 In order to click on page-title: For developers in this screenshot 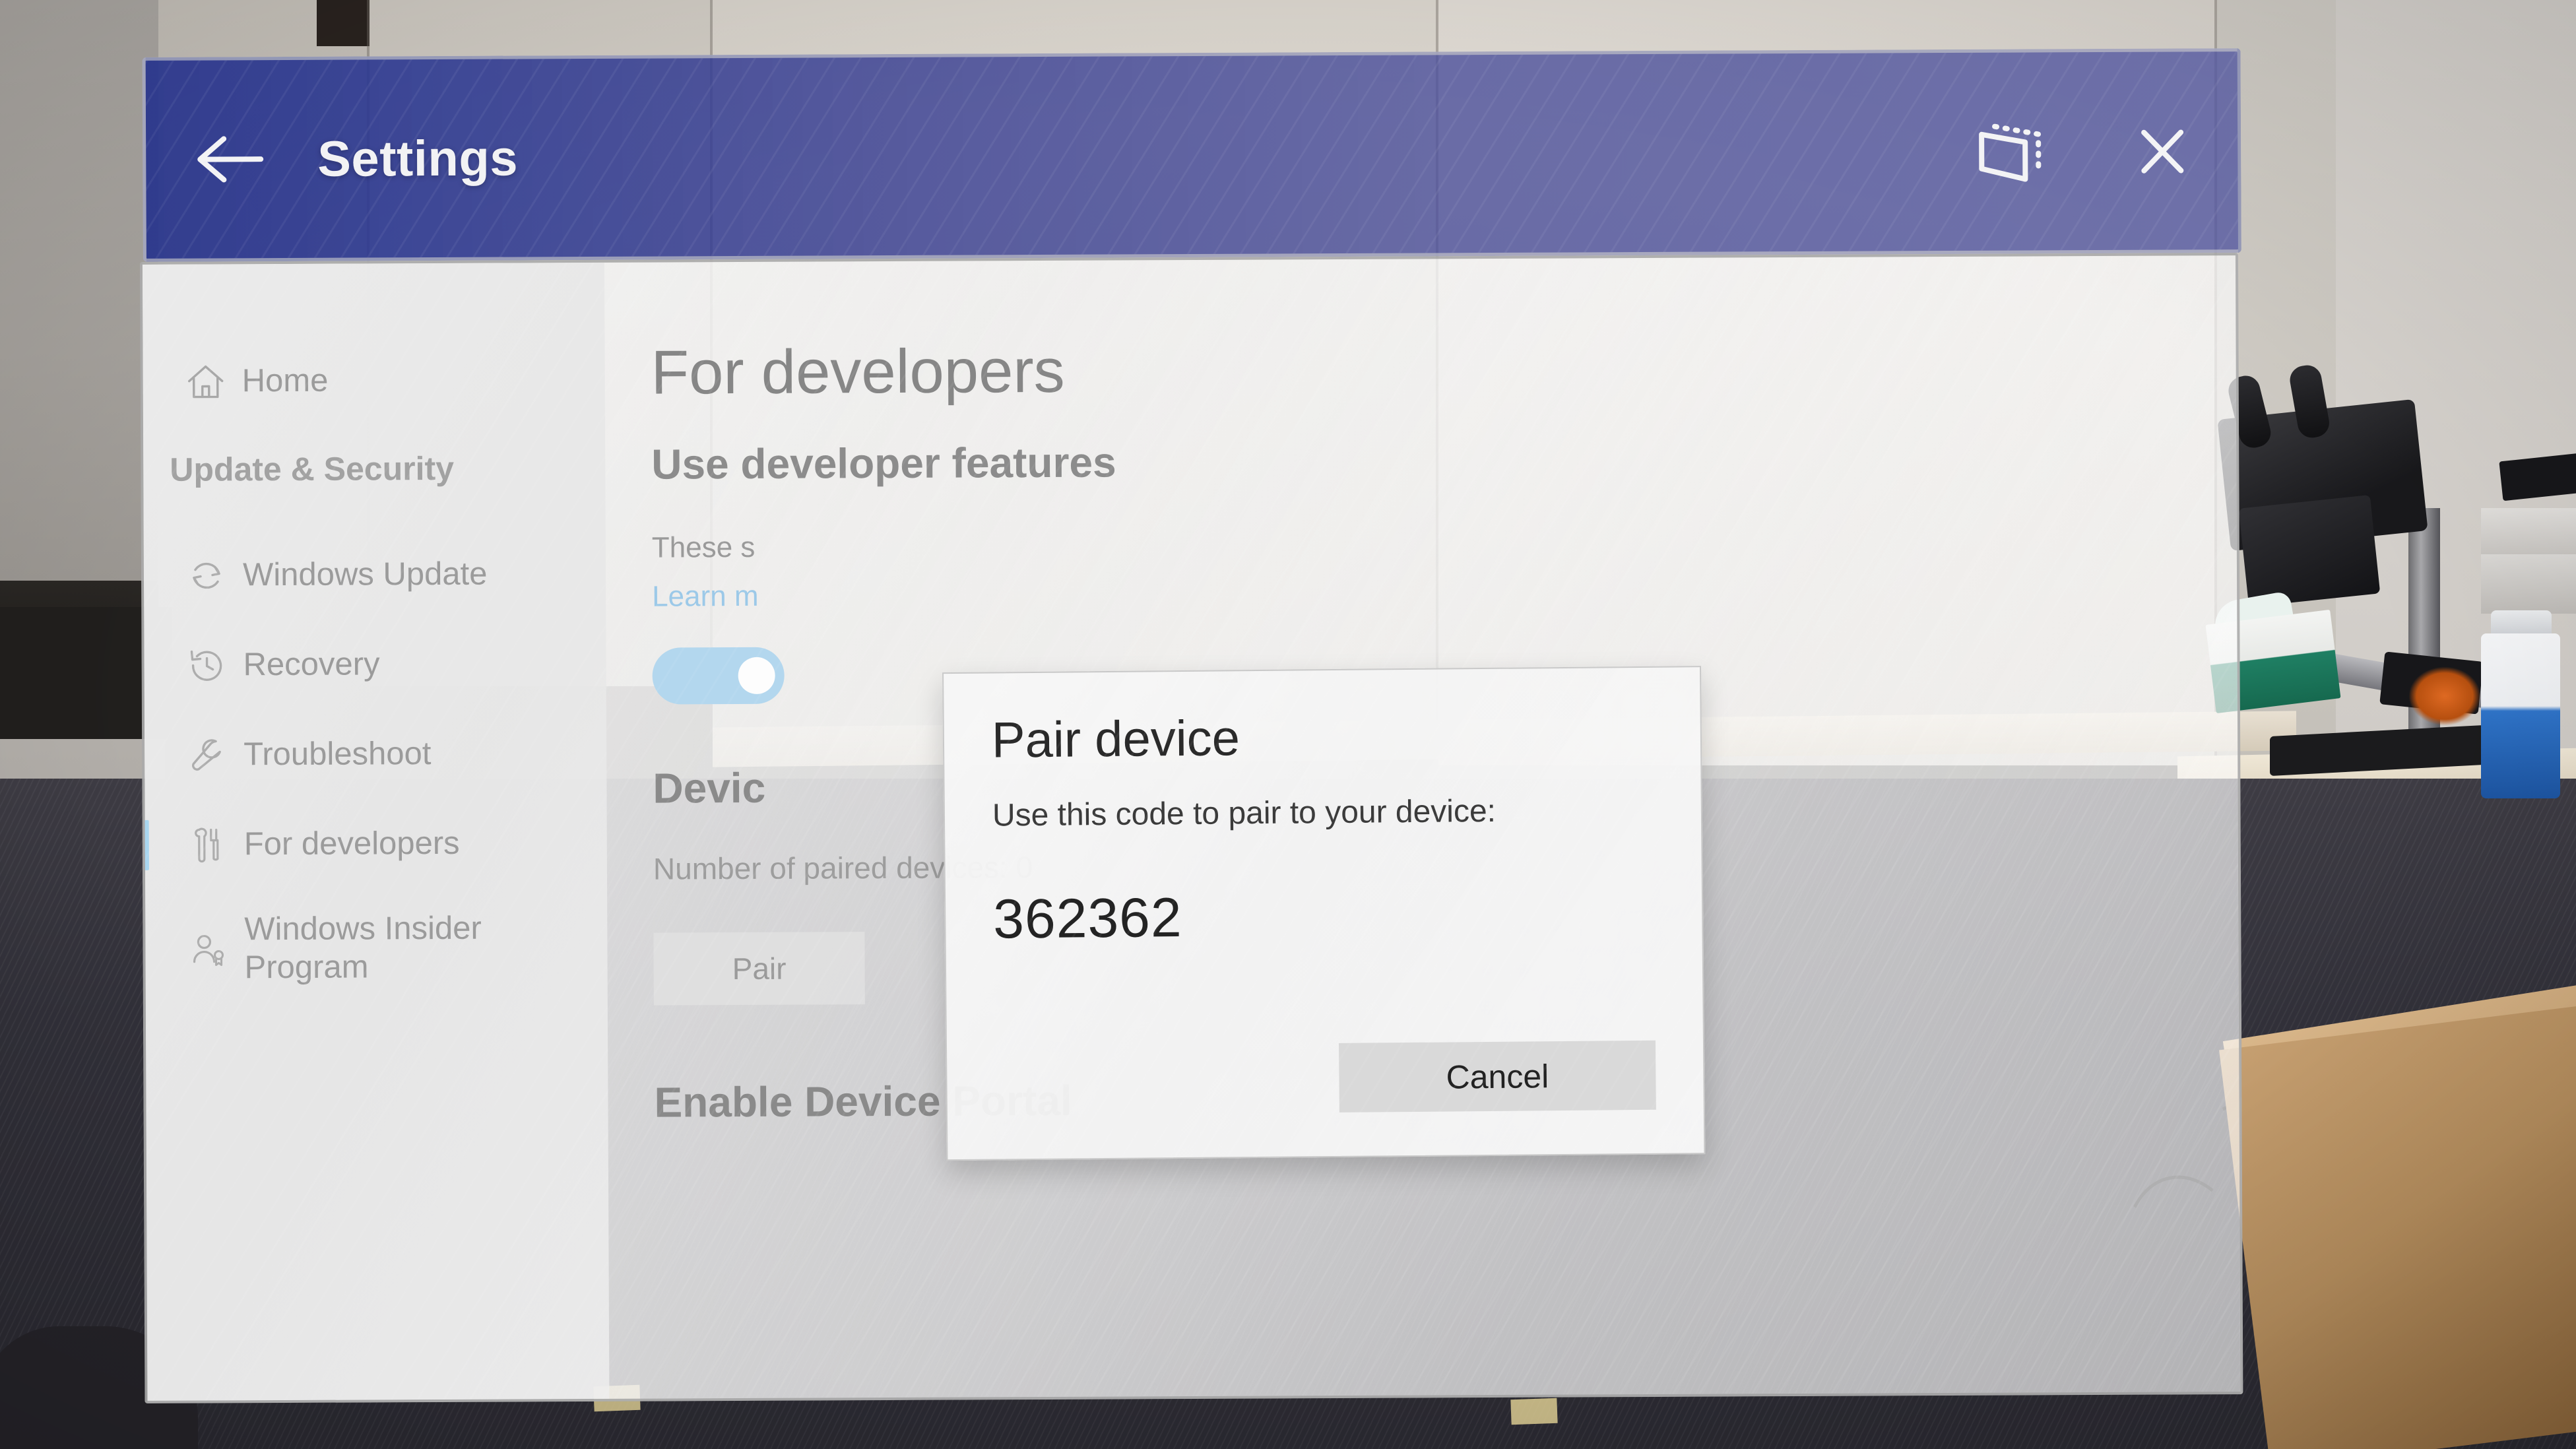, I will do `click(858, 371)`.